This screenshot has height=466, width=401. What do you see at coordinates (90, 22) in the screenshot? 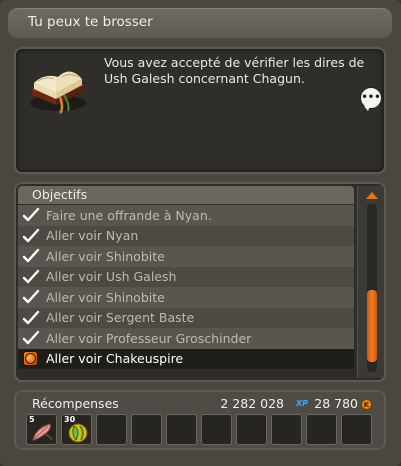
I see `quest-title: Tu peux te brosser` at bounding box center [90, 22].